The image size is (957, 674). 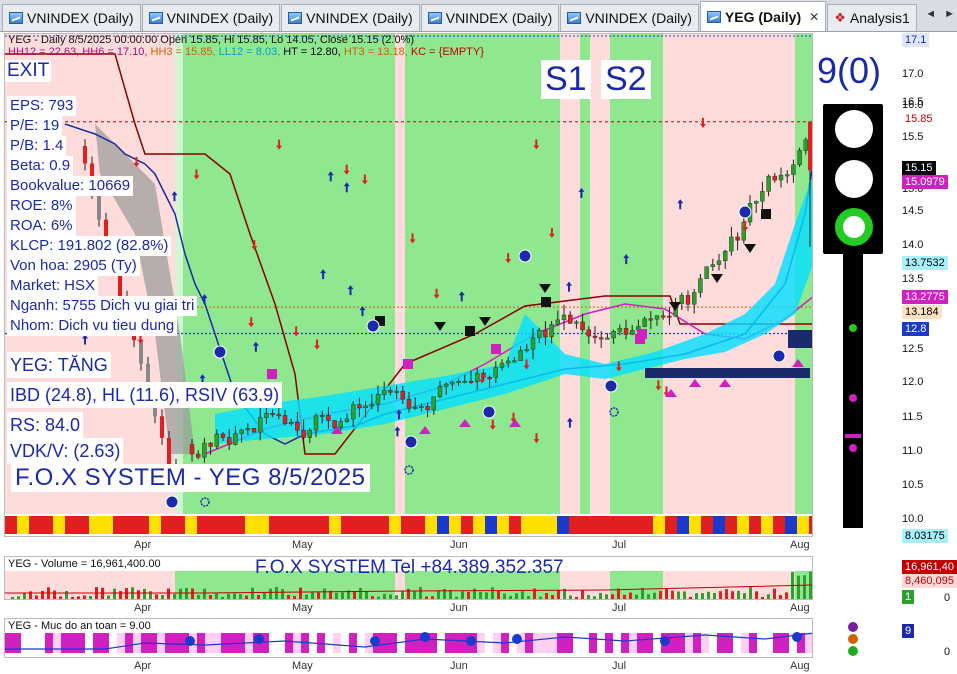 What do you see at coordinates (211, 17) in the screenshot?
I see `tab-vnindex-2: VNINDEX (Daily)` at bounding box center [211, 17].